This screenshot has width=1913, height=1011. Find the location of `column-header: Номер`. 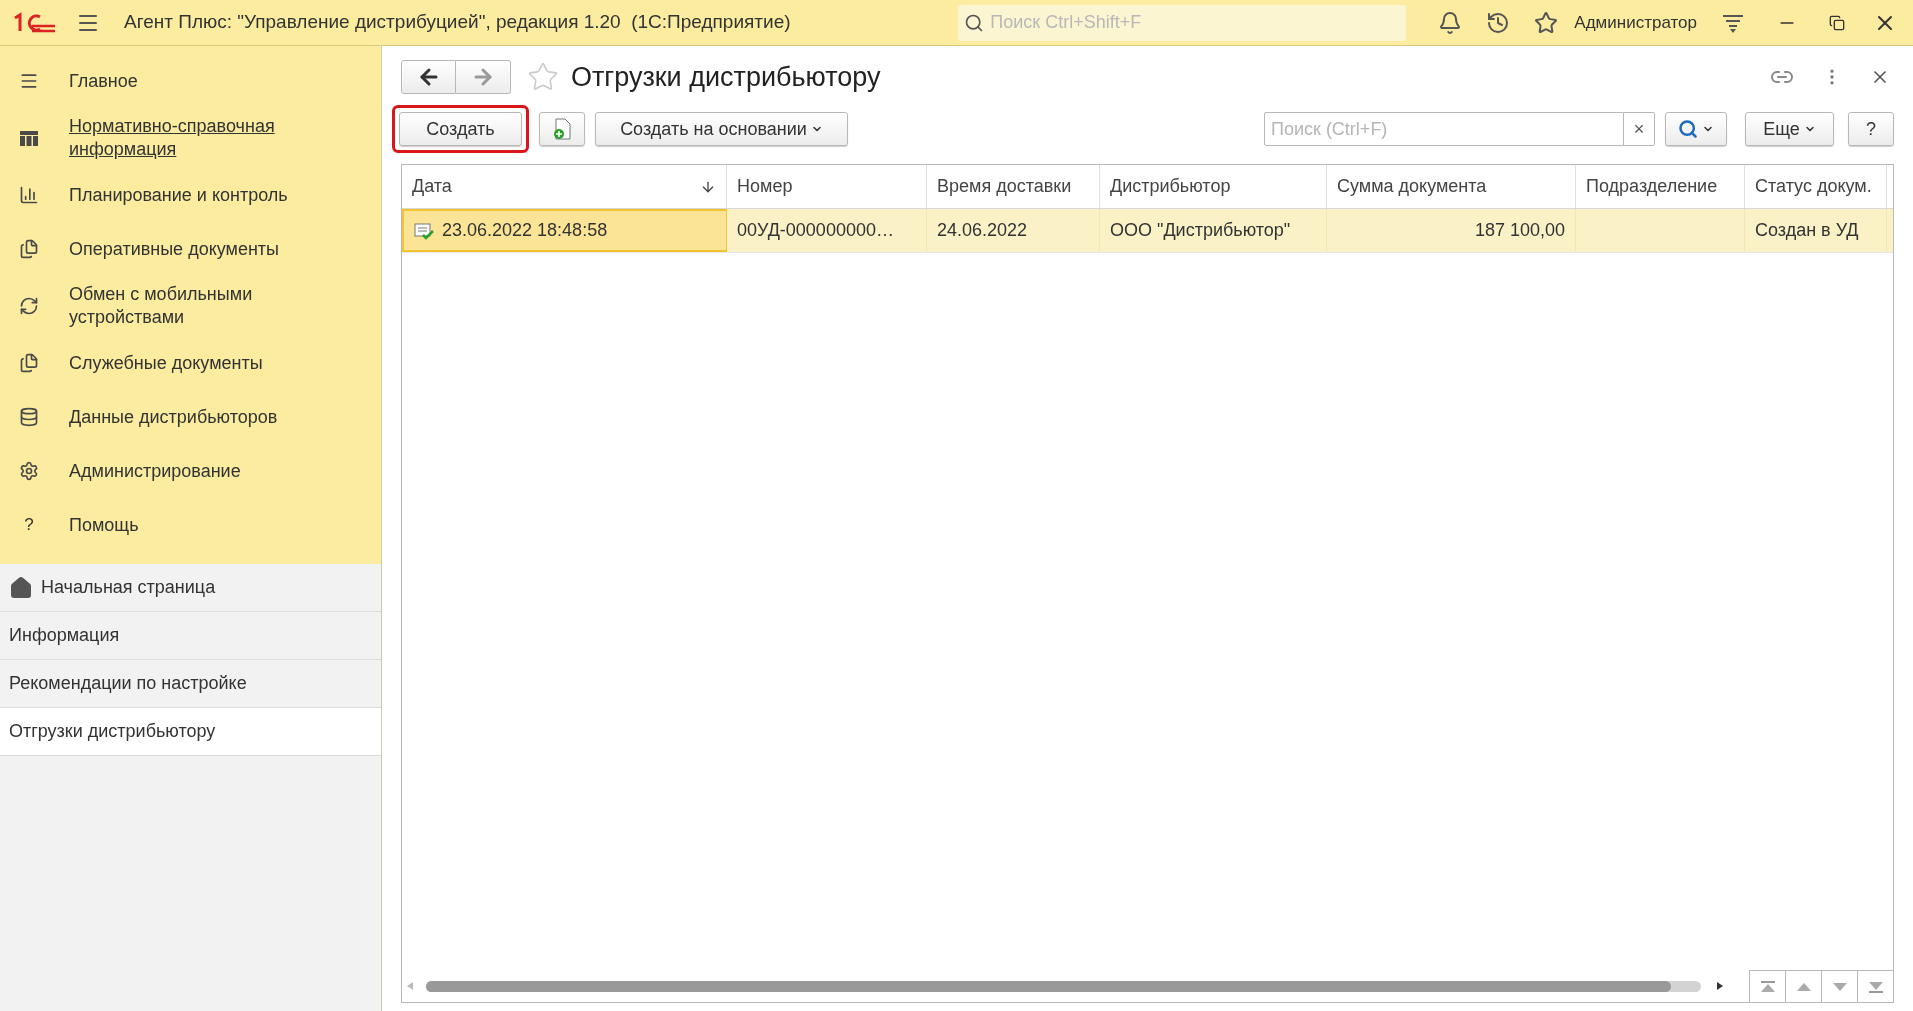

column-header: Номер is located at coordinates (827, 186).